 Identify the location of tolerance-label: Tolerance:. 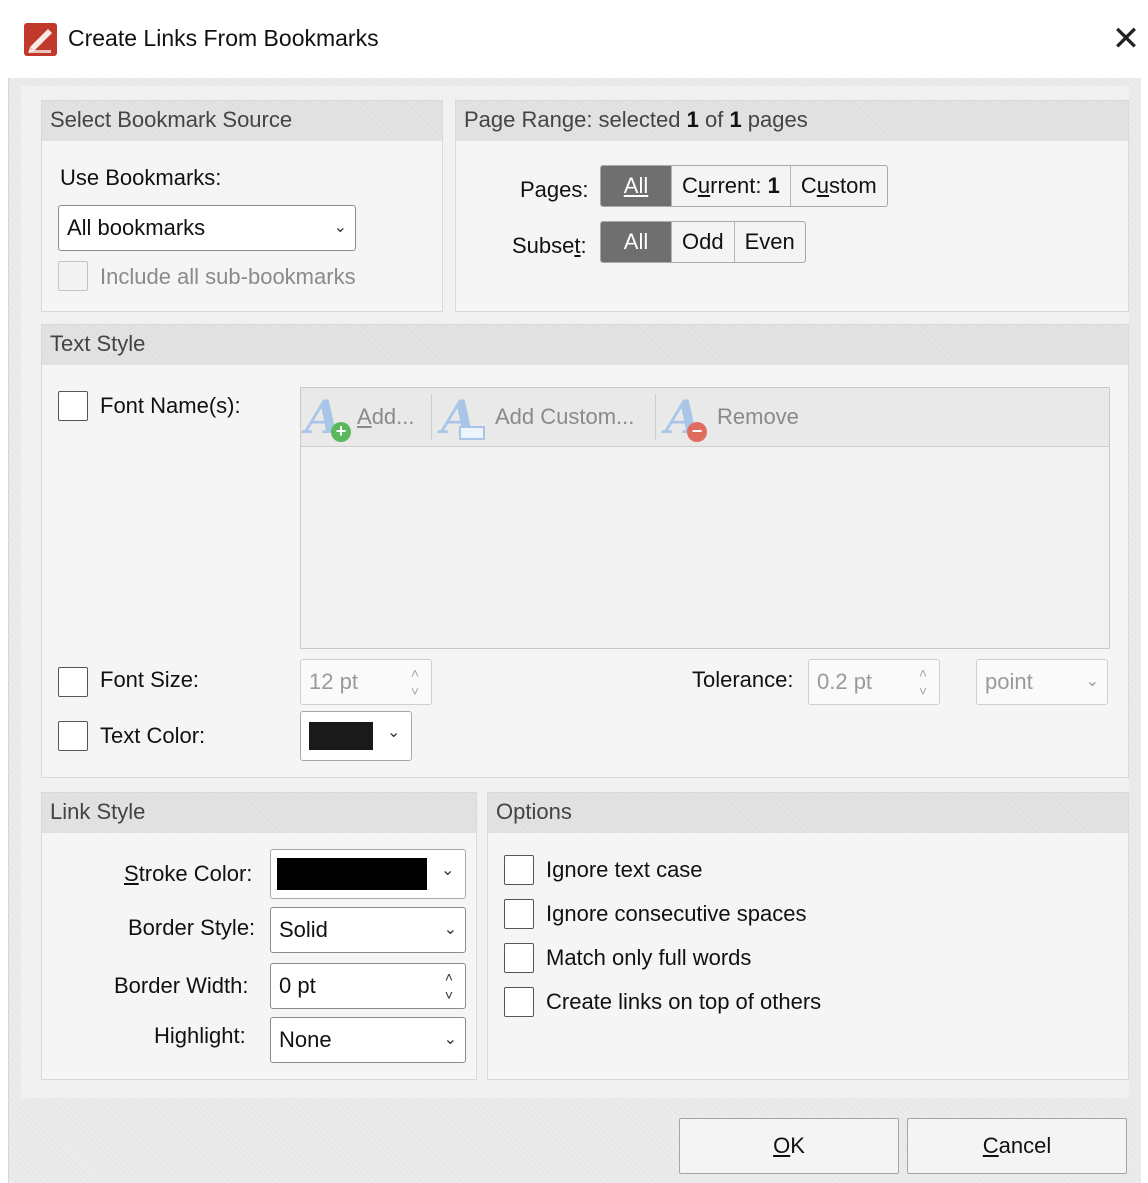
(743, 679).